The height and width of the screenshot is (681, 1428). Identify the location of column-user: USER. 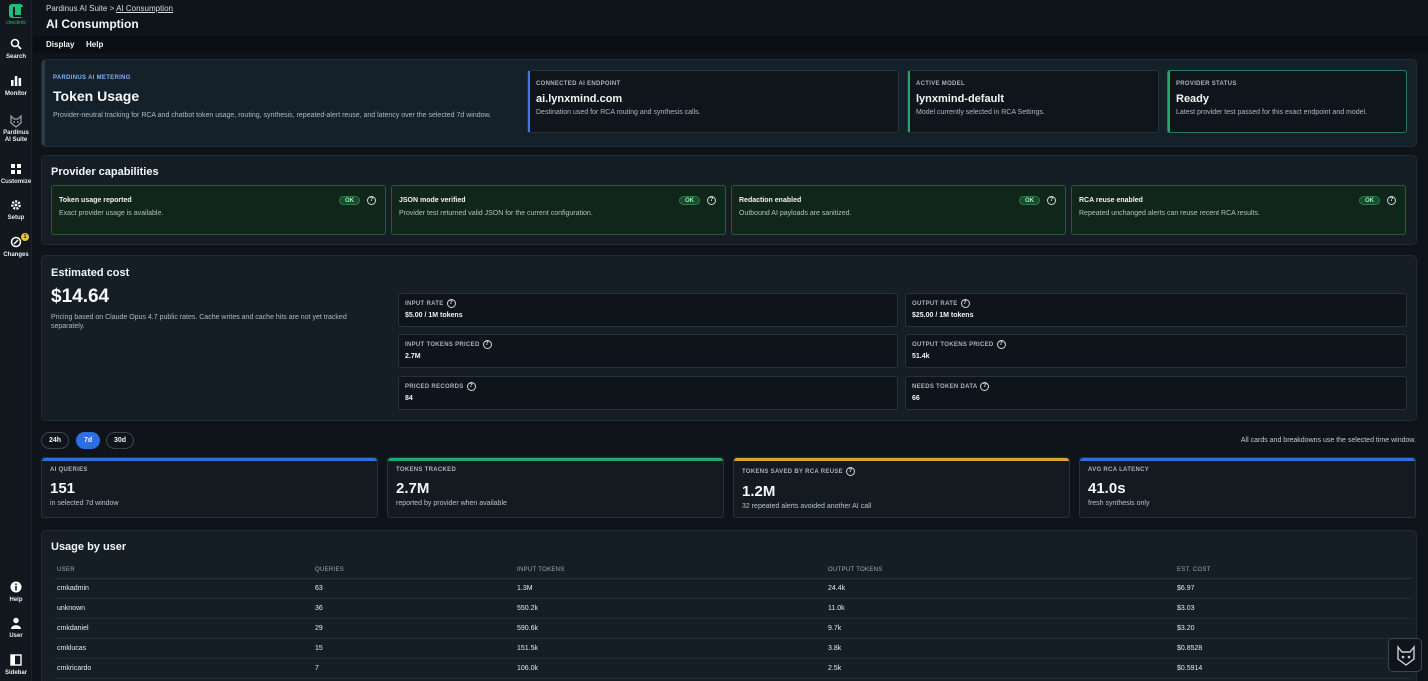
(184, 570).